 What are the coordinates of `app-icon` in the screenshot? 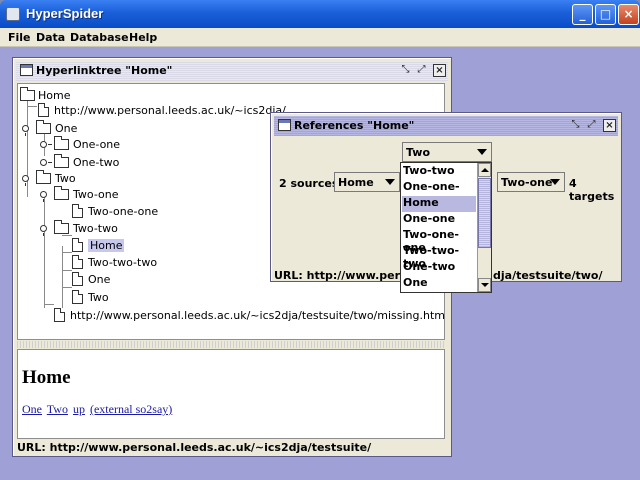 It's located at (13, 14).